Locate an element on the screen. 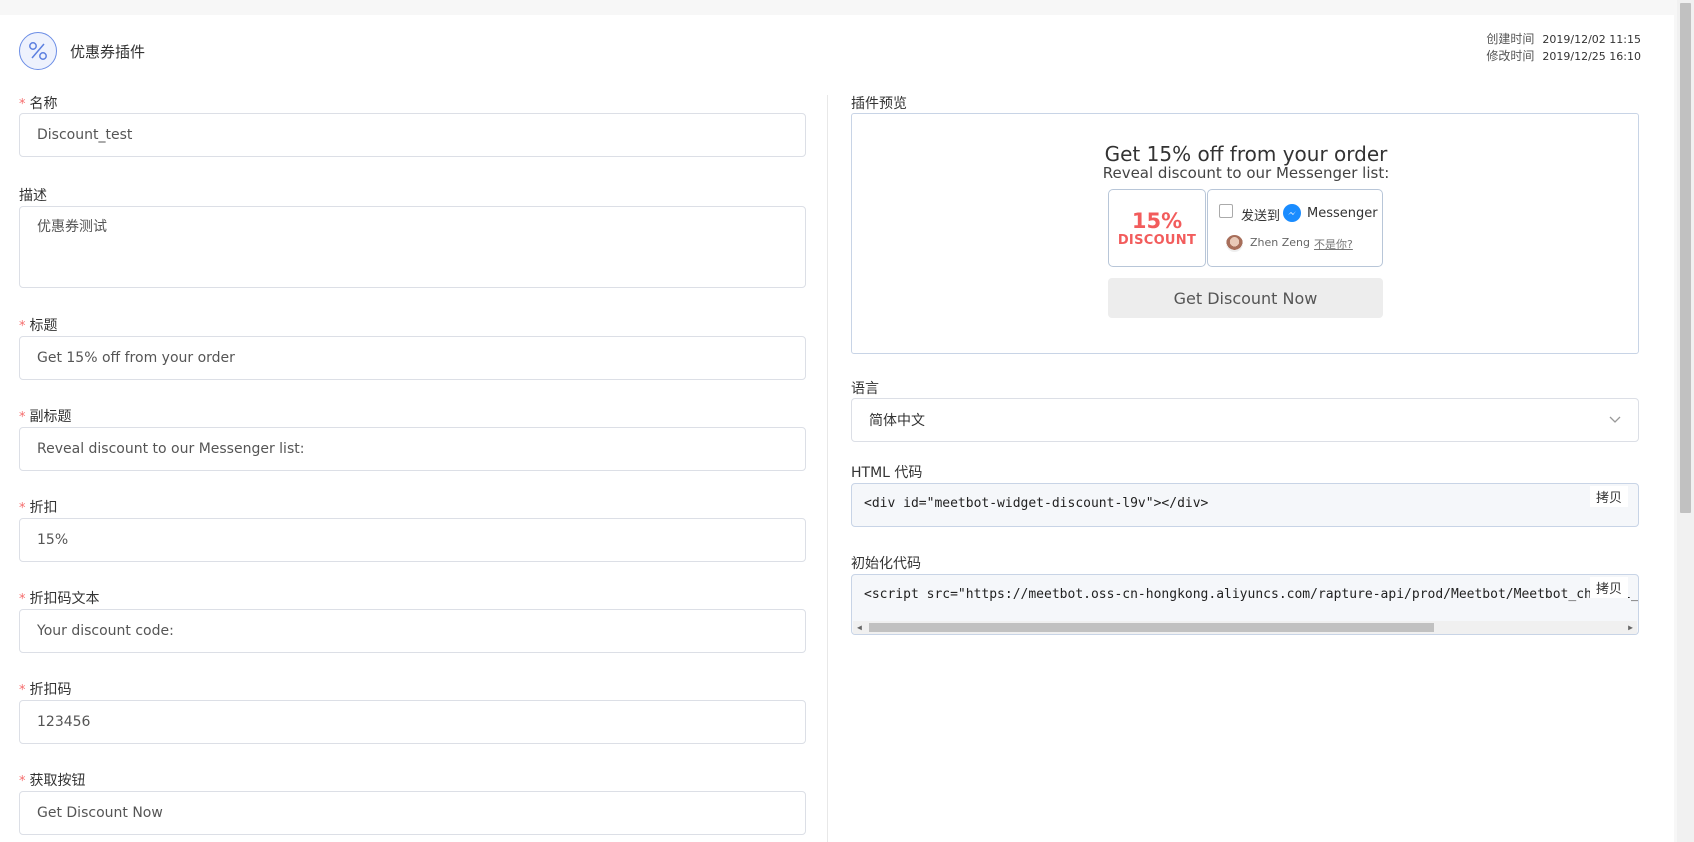 The width and height of the screenshot is (1694, 842). code-label: * 折扣码 is located at coordinates (45, 690).